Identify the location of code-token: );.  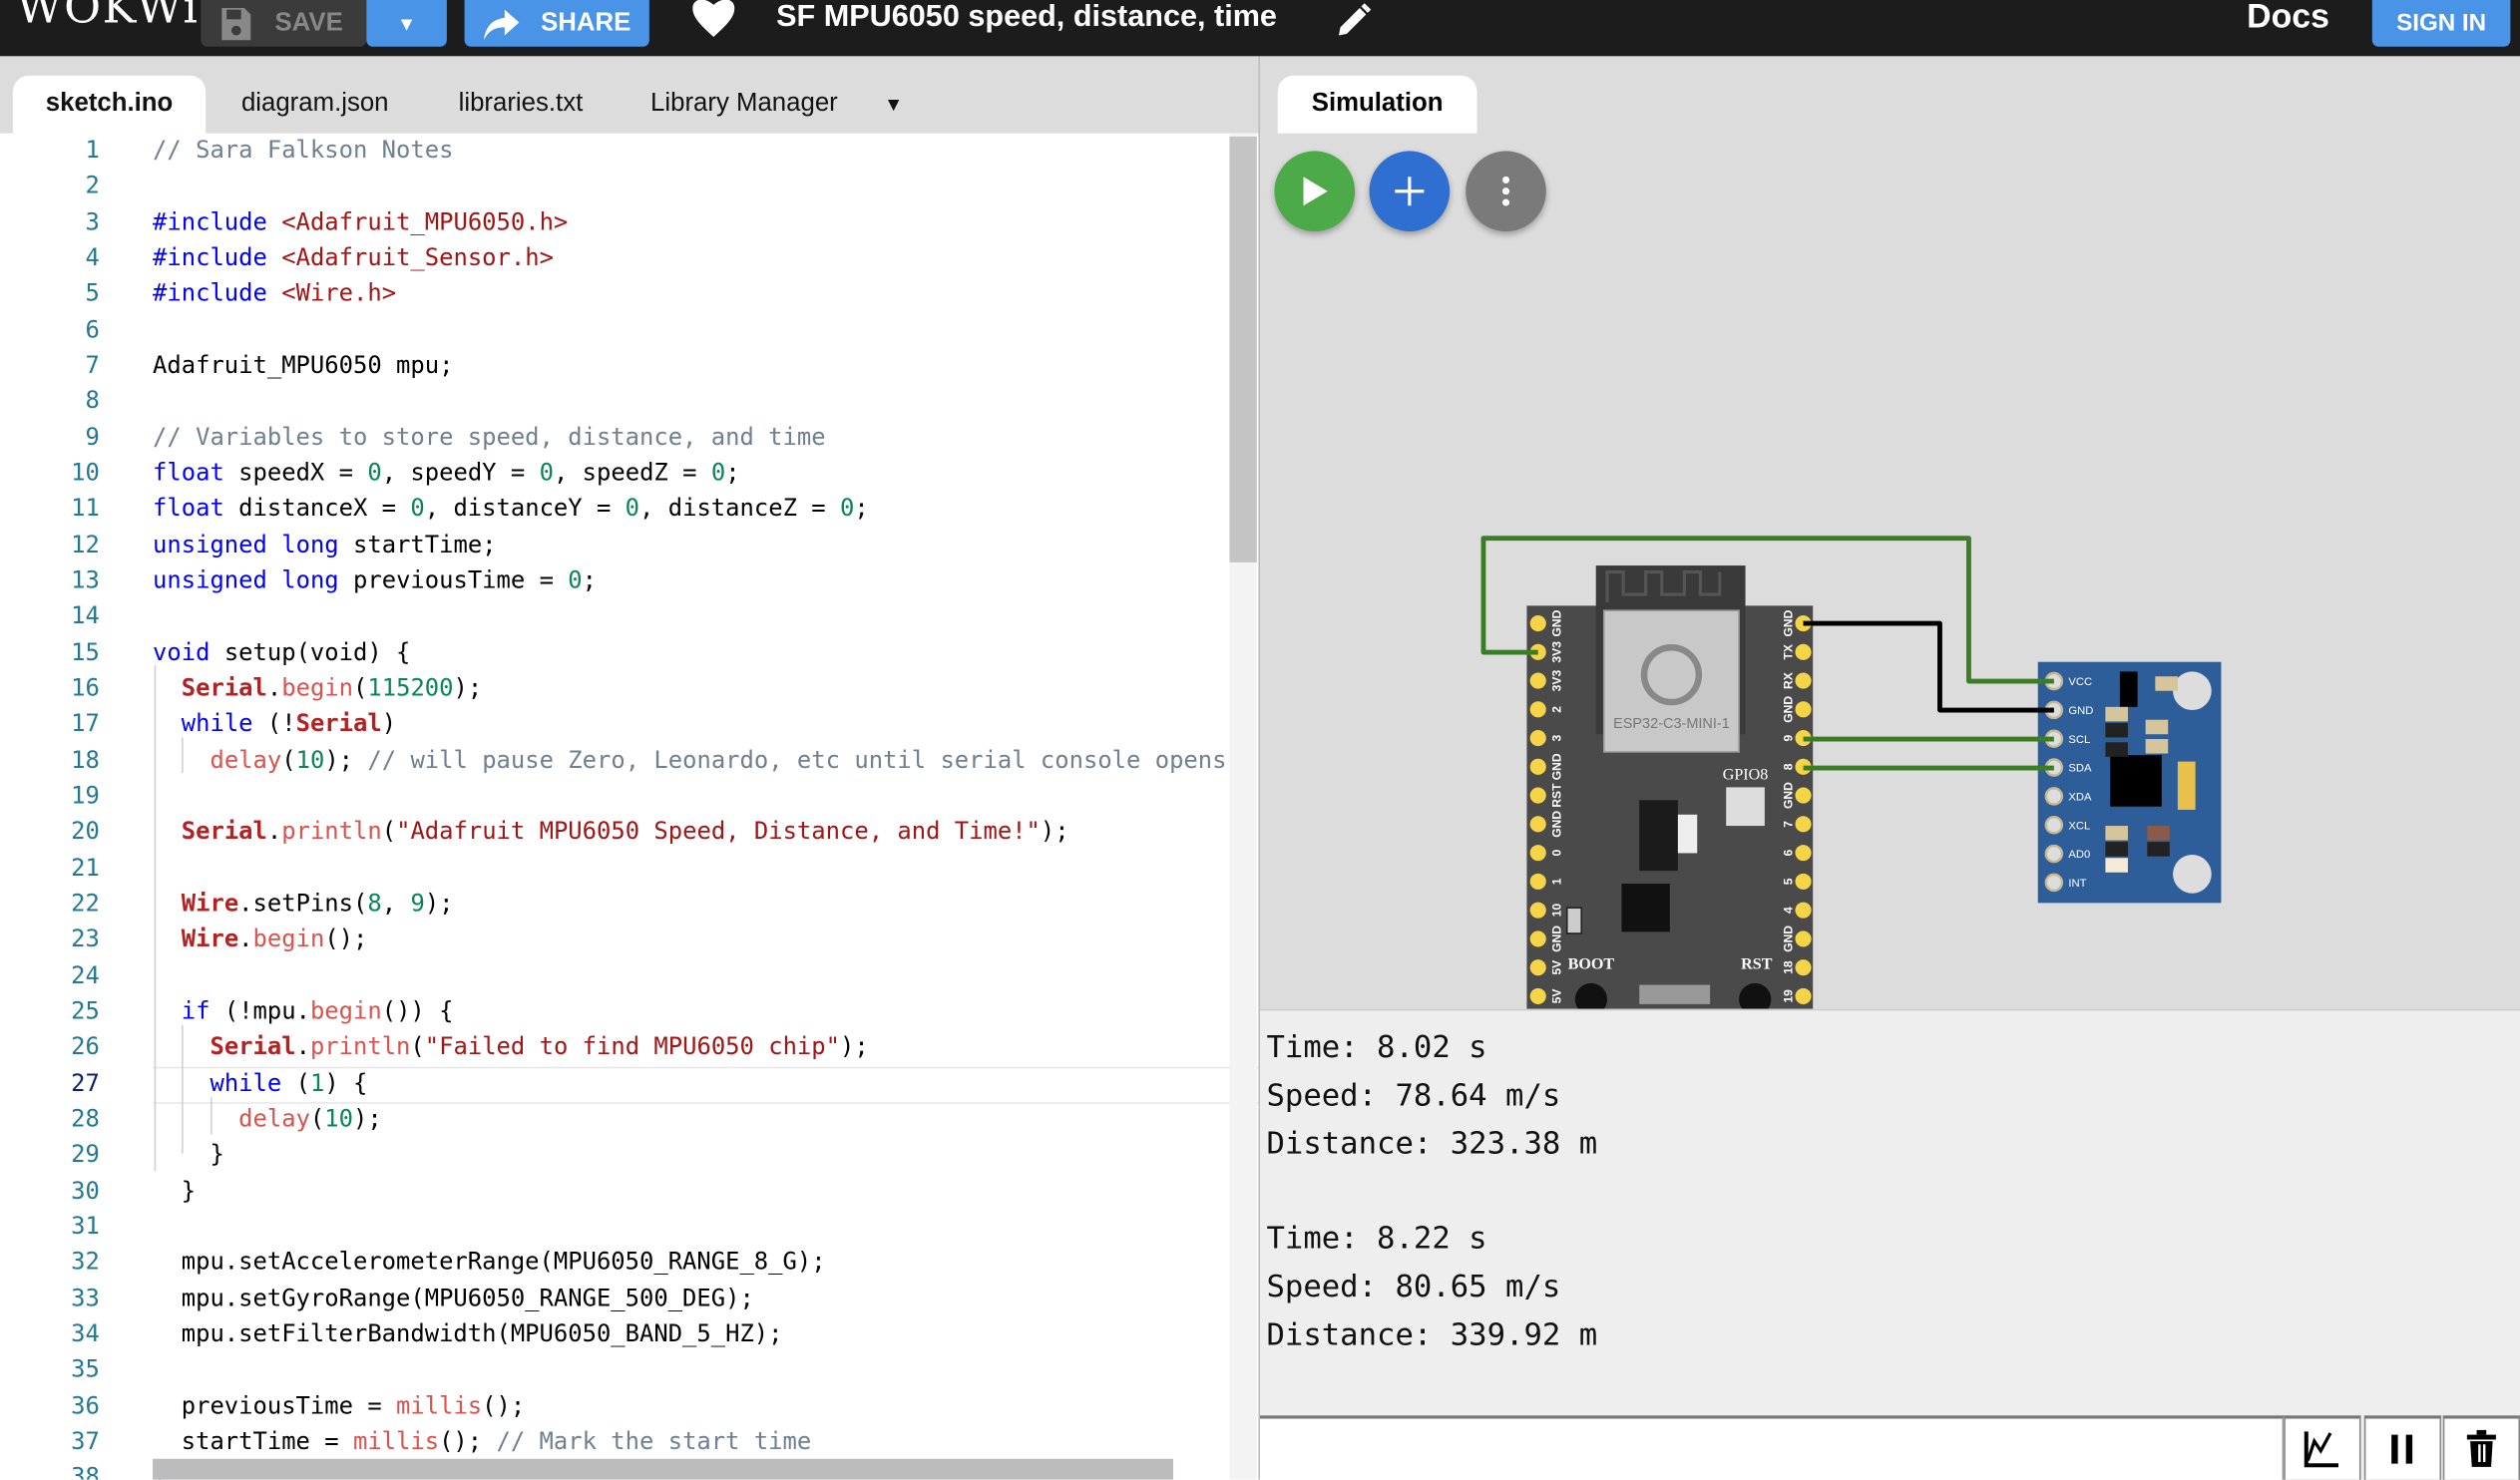
(854, 1047).